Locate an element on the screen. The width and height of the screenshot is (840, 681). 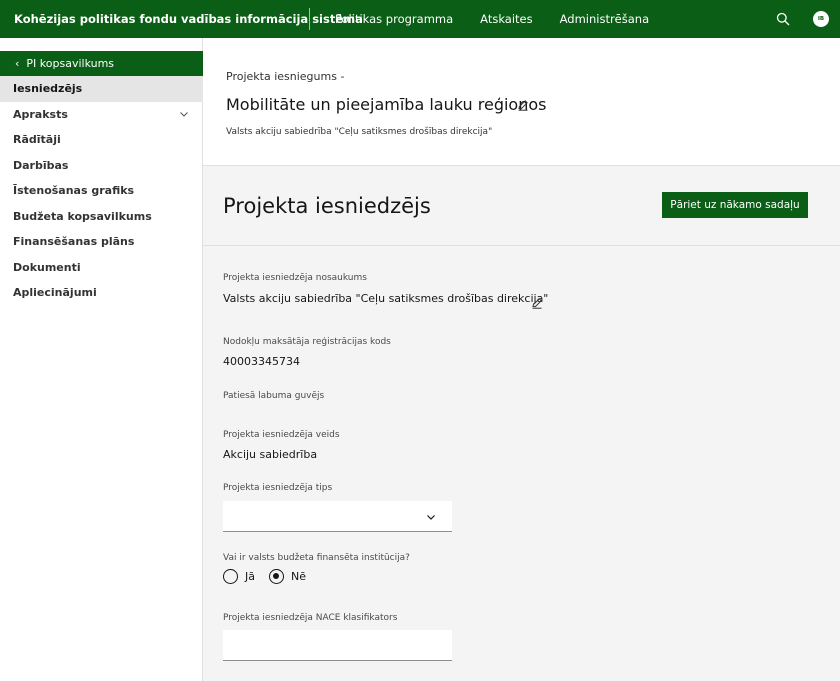
sidebar-item-raditaji: Rādītāji is located at coordinates (101, 140).